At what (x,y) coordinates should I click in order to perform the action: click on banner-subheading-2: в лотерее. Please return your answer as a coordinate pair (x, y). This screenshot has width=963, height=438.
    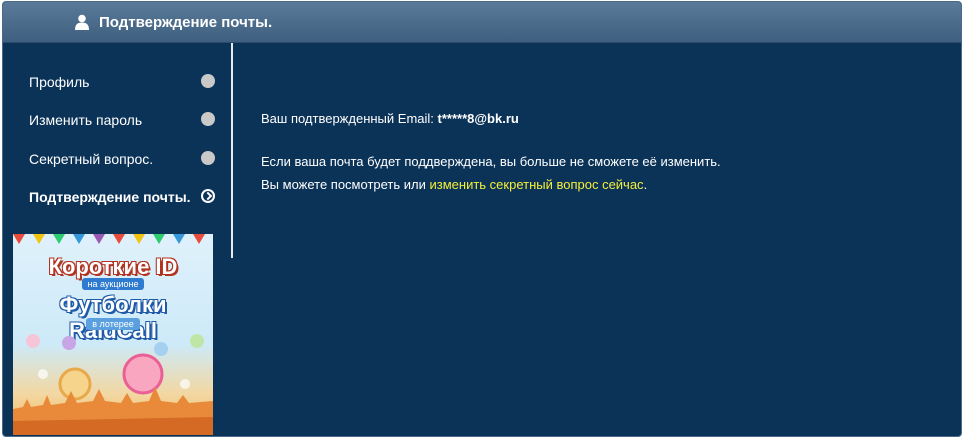
    Looking at the image, I should click on (113, 324).